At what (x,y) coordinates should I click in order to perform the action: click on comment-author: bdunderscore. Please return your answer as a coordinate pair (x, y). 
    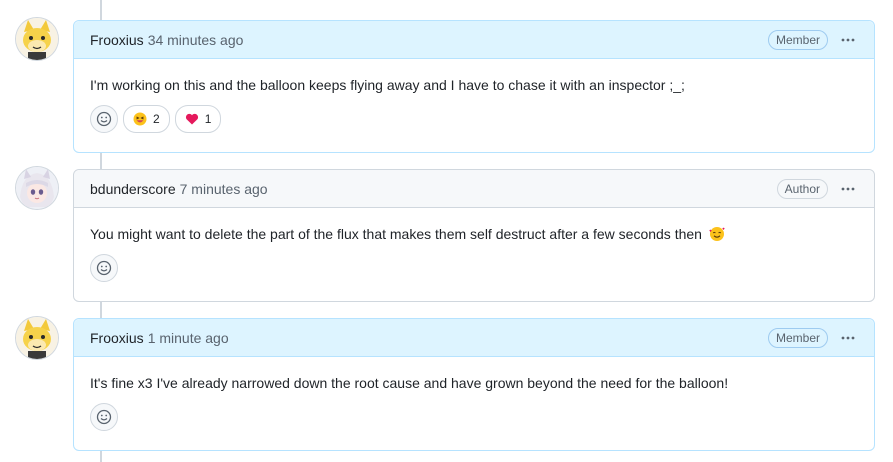
    Looking at the image, I should click on (133, 189).